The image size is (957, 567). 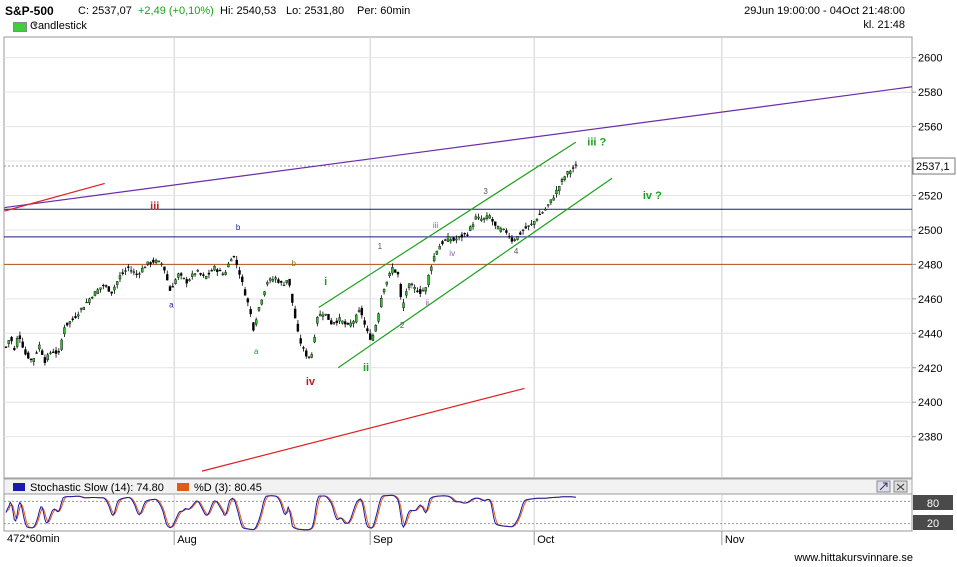 I want to click on site-link: www.hittakursvinnare.se, so click(x=853, y=558).